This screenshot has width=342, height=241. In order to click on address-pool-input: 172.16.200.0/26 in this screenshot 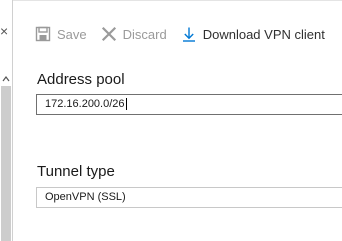, I will do `click(189, 104)`.